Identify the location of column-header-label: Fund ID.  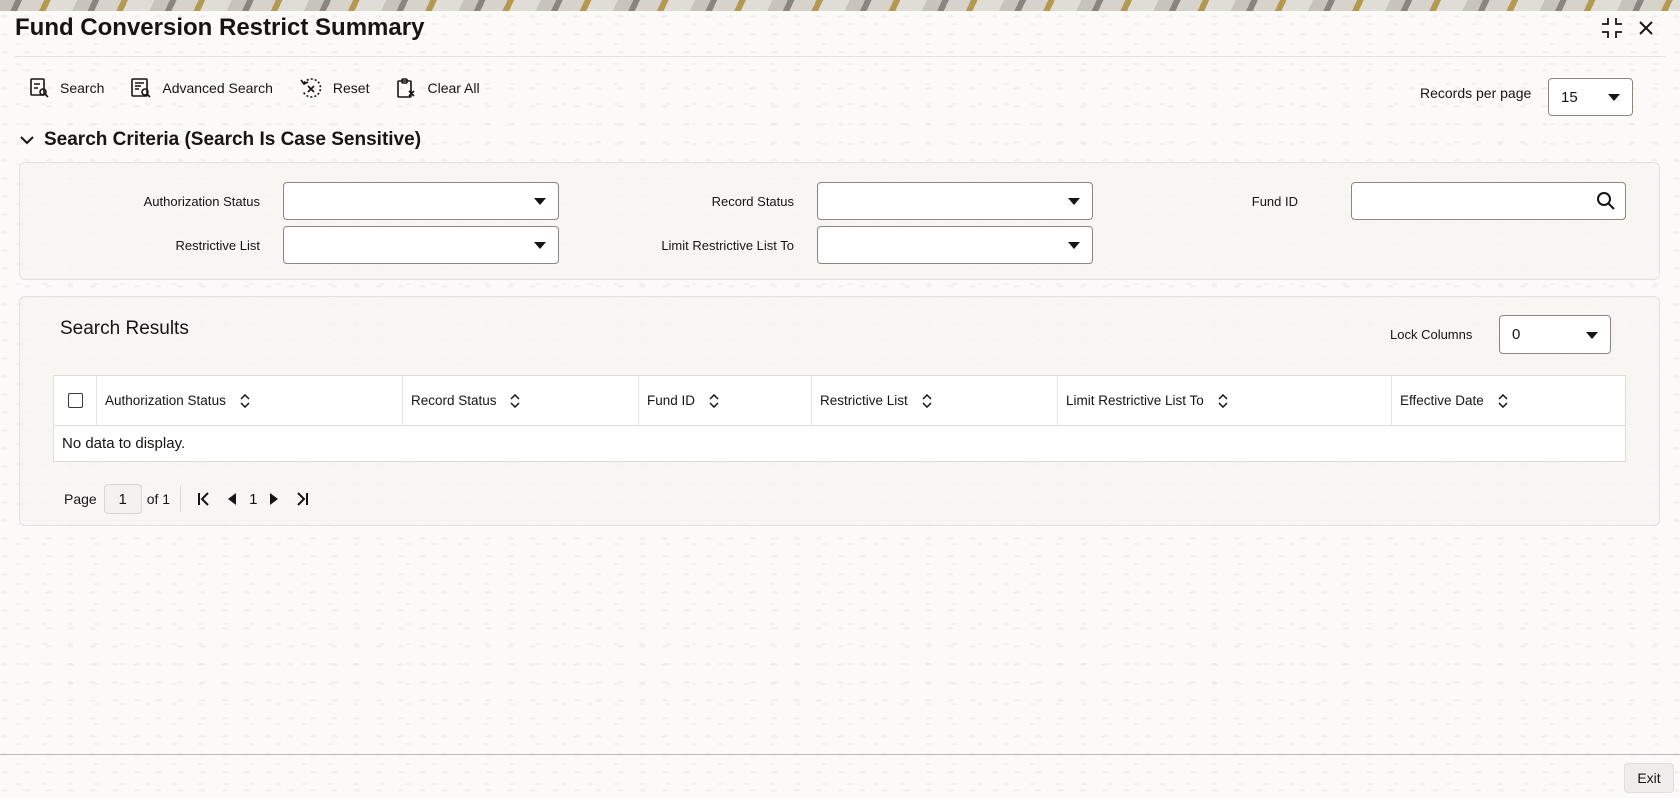
(671, 400).